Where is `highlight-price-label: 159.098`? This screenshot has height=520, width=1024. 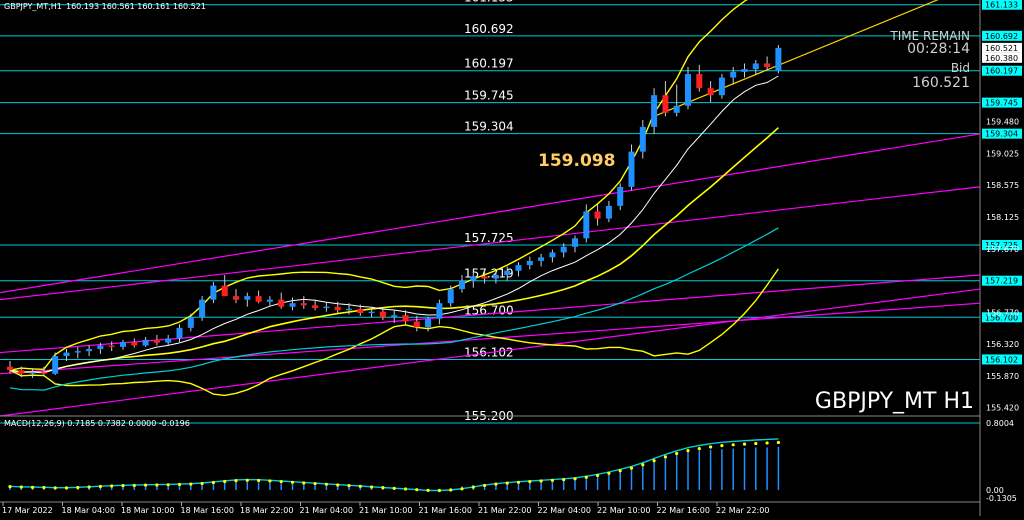
highlight-price-label: 159.098 is located at coordinates (576, 161).